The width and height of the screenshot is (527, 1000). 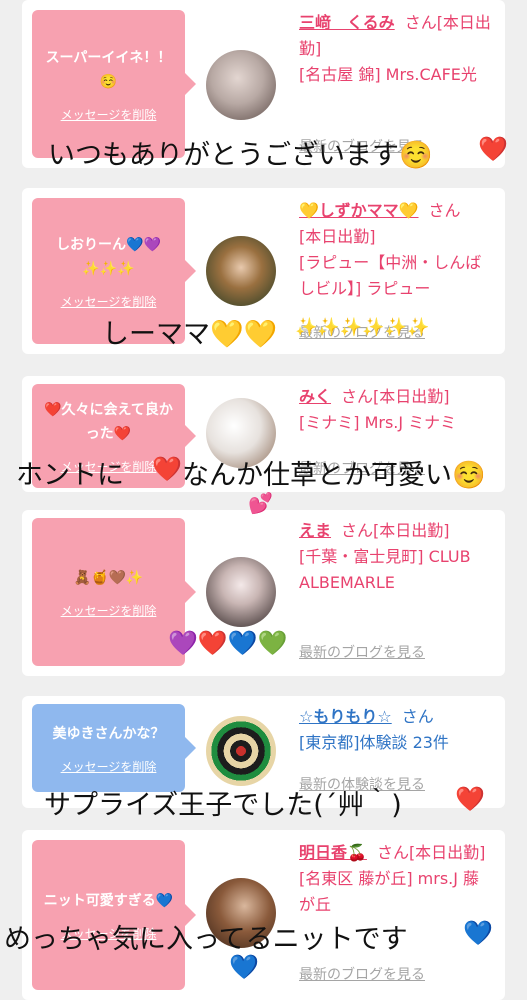 I want to click on shop-info: [千葉・富士見町] CLUB ALBEMARLE, so click(x=385, y=569).